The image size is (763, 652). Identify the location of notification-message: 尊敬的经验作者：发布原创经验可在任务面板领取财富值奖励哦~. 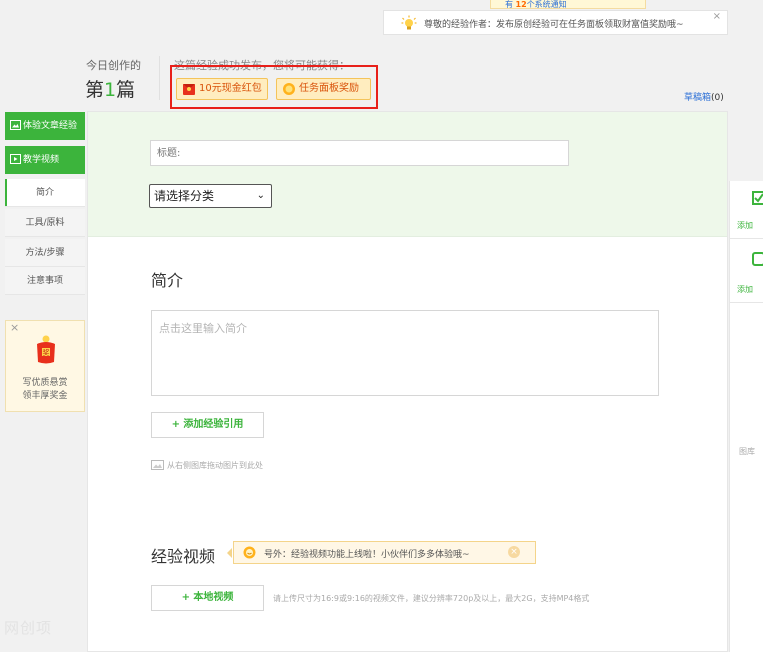
(554, 25).